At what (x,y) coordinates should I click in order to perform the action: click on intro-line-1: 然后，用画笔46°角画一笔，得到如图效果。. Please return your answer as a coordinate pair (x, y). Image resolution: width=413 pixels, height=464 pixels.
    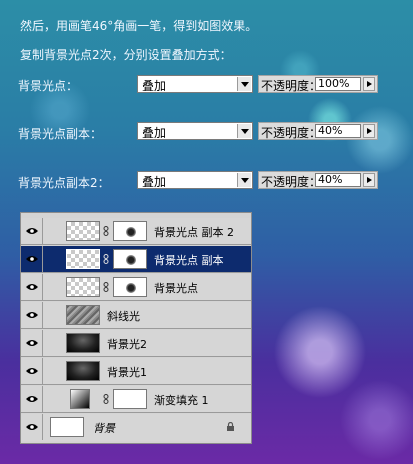
    Looking at the image, I should click on (139, 26).